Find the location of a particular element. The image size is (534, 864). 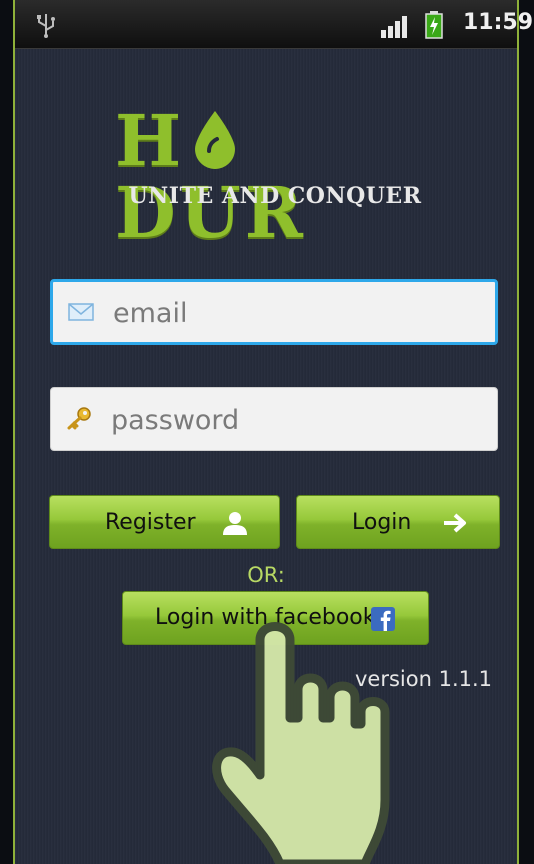

status-bar: 11:59 is located at coordinates (274, 24).